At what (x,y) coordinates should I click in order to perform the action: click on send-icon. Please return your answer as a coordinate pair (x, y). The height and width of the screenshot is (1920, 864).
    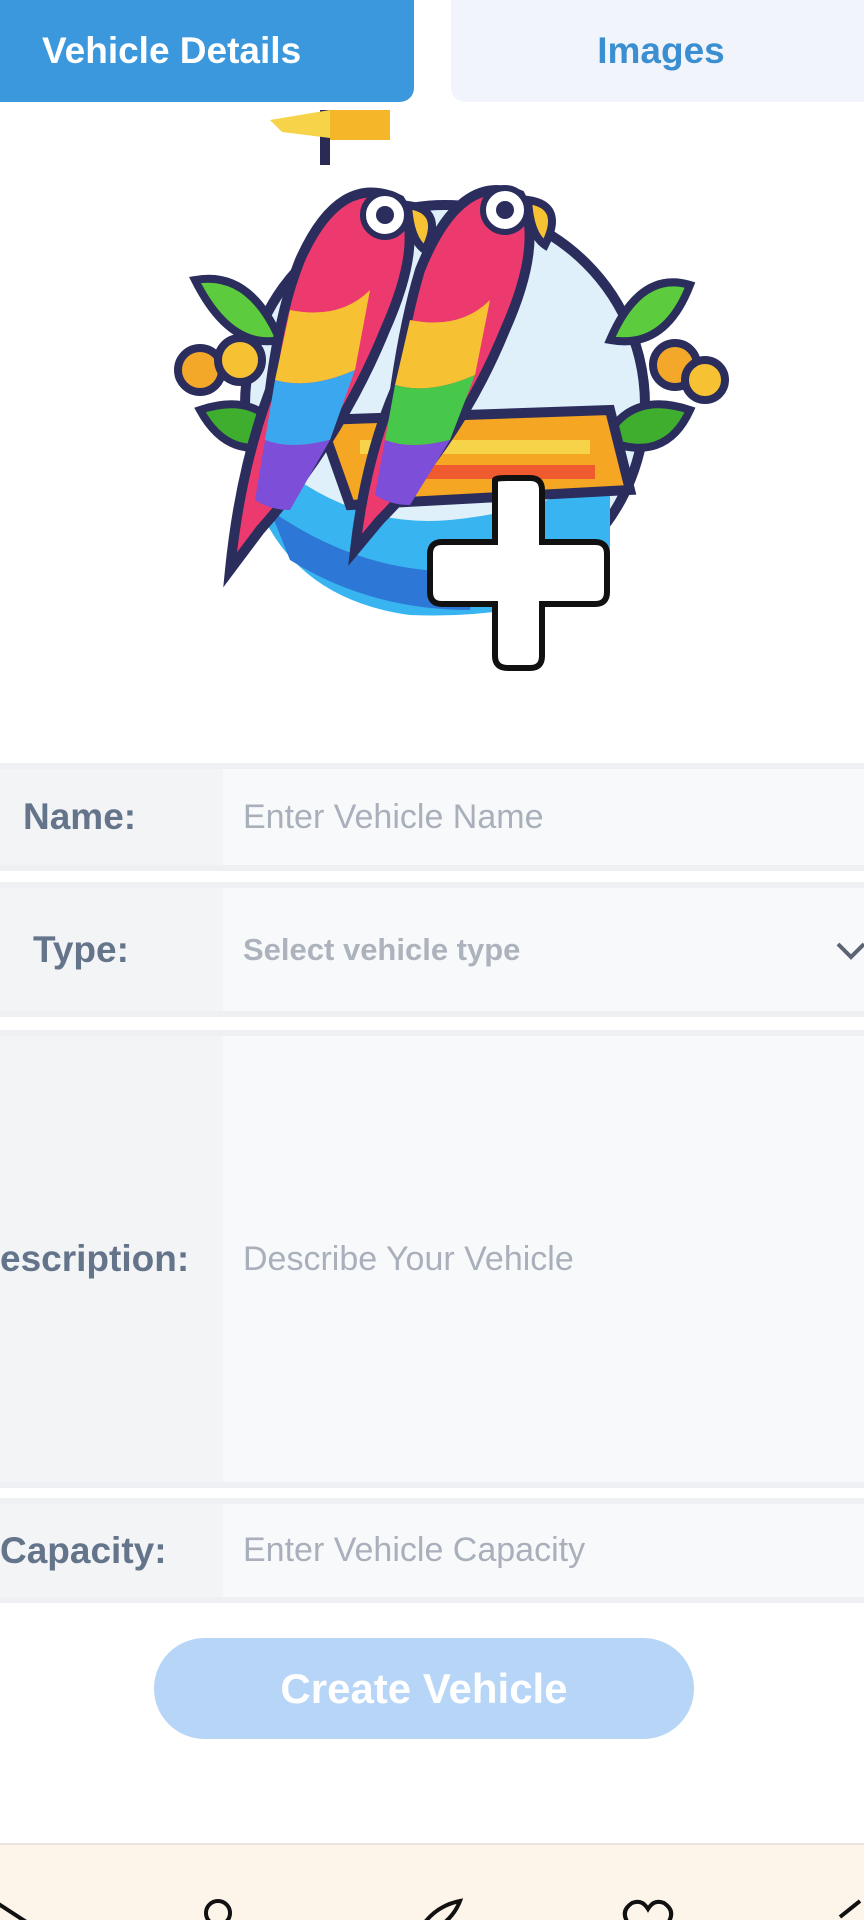
    Looking at the image, I should click on (438, 1908).